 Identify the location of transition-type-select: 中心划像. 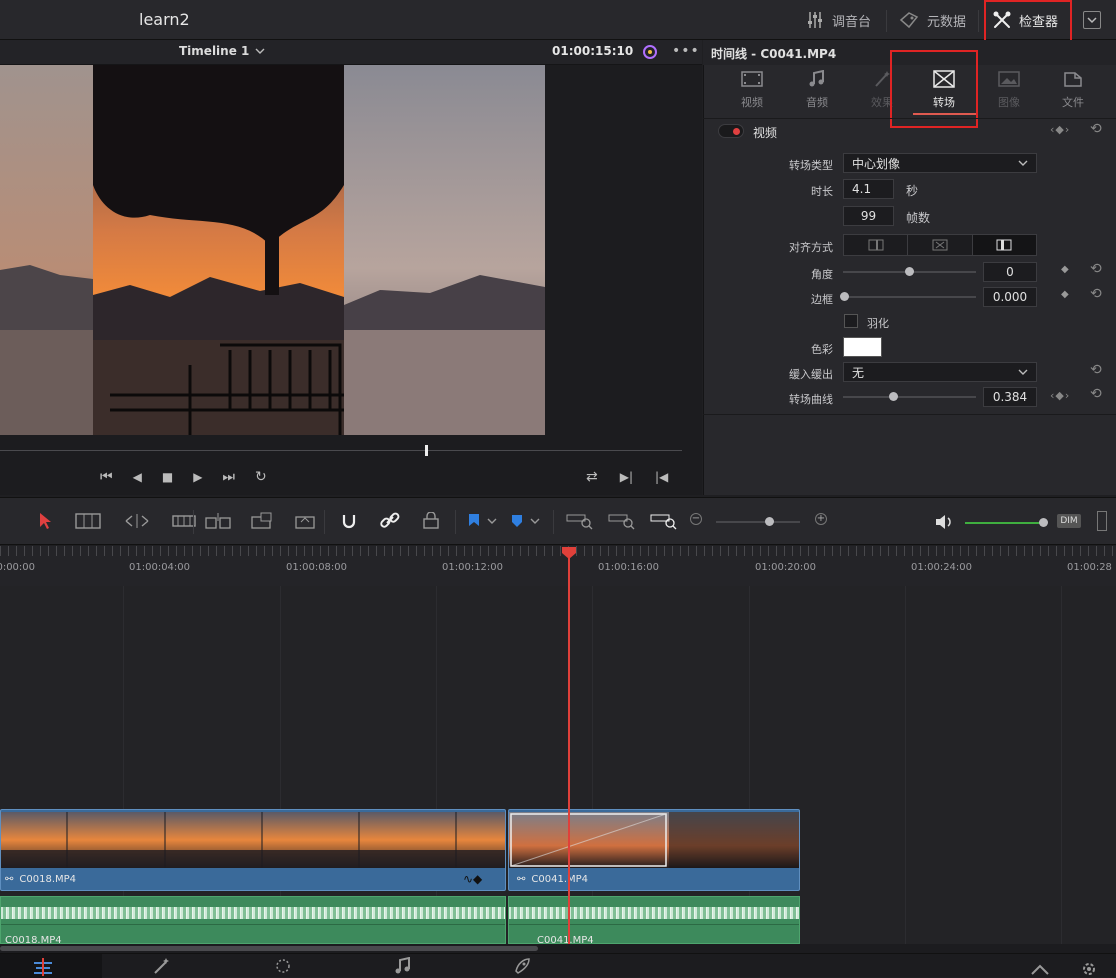
(940, 163).